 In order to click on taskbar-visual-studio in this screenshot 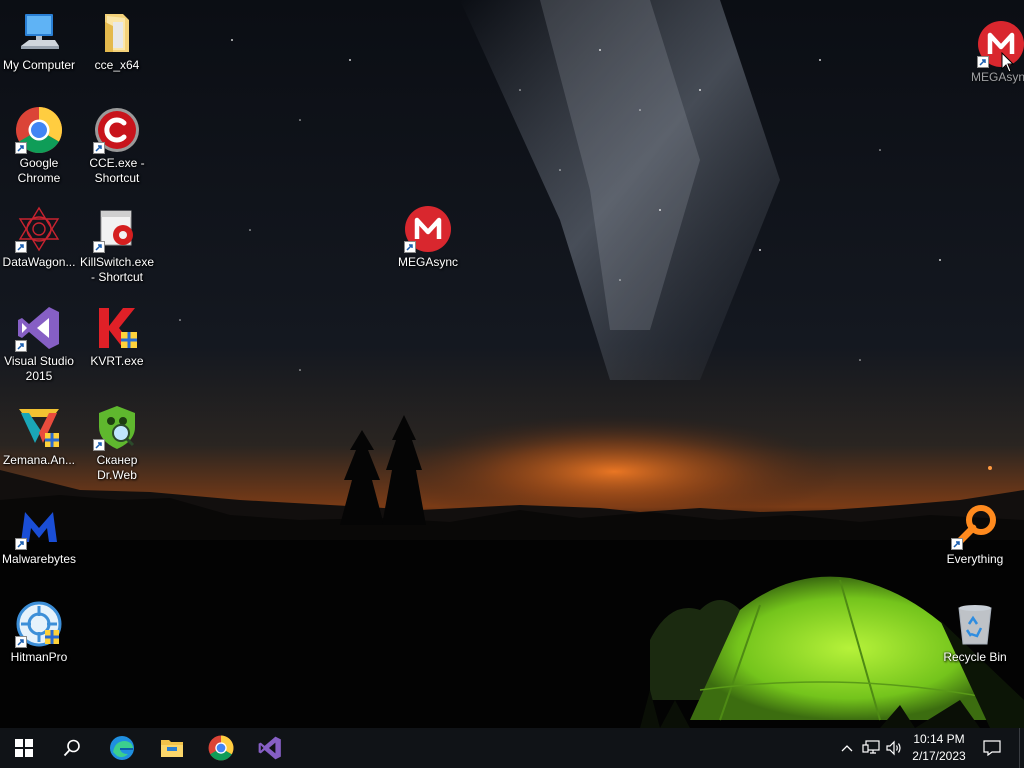, I will do `click(270, 748)`.